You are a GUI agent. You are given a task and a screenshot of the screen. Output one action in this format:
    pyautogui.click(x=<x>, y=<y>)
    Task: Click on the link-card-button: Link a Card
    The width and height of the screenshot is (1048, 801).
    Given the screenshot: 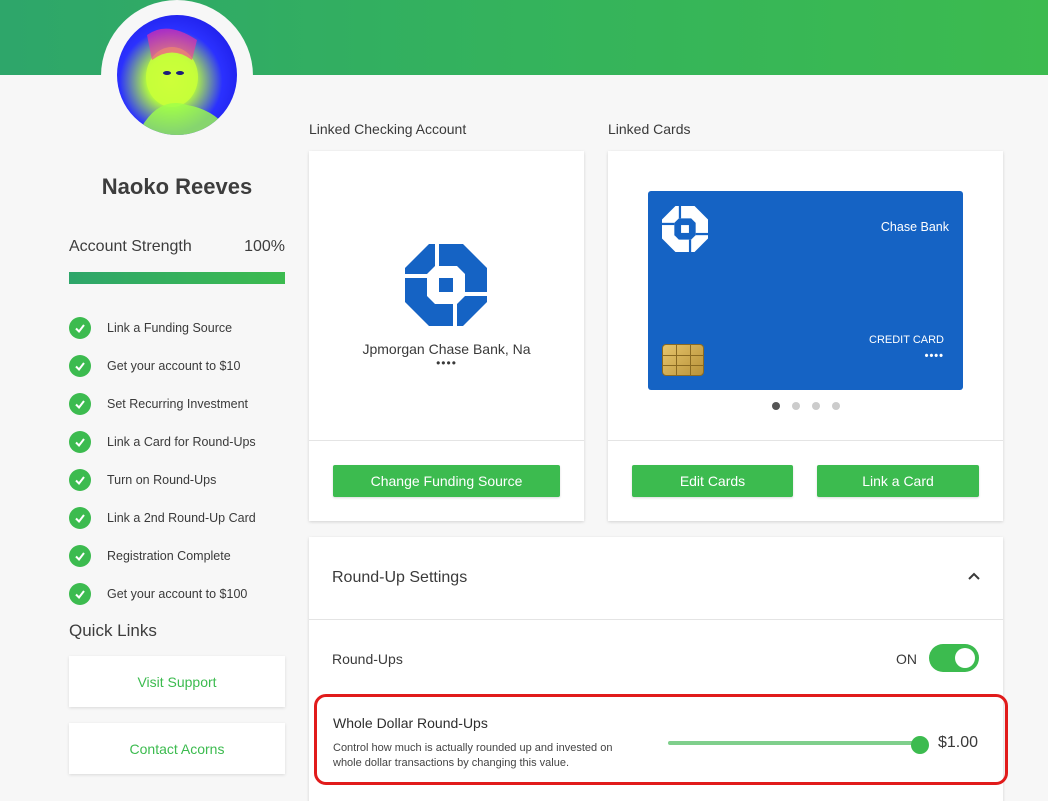 What is the action you would take?
    pyautogui.click(x=898, y=481)
    